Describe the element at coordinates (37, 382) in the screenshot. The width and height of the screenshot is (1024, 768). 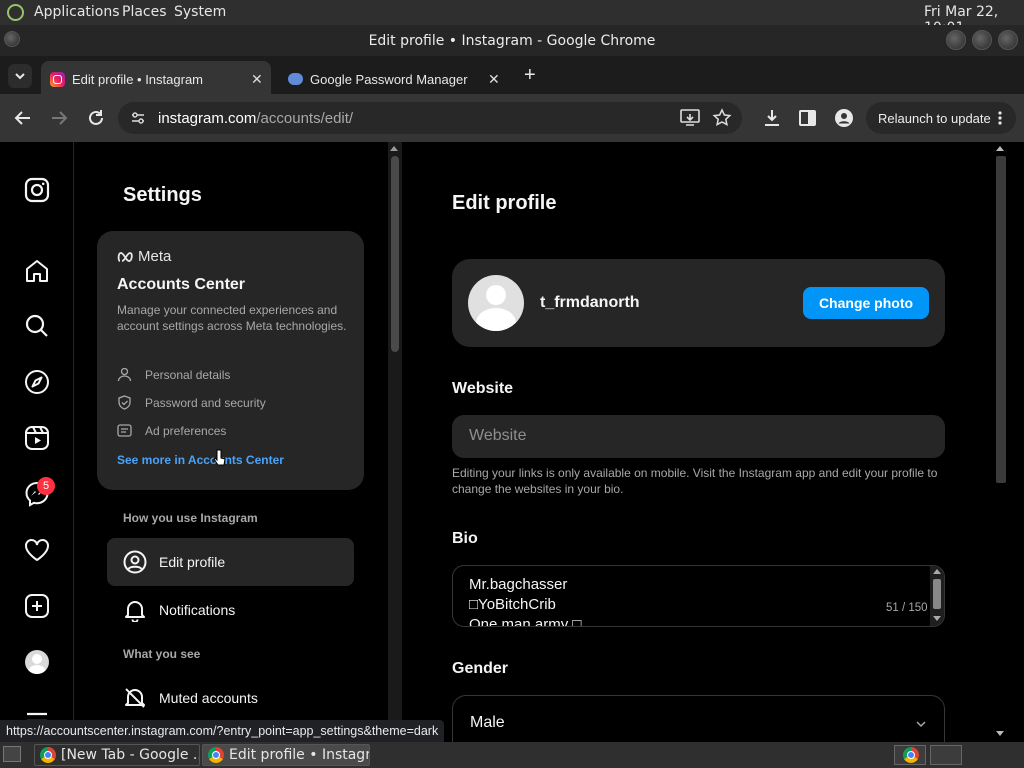
I see `explore-icon` at that location.